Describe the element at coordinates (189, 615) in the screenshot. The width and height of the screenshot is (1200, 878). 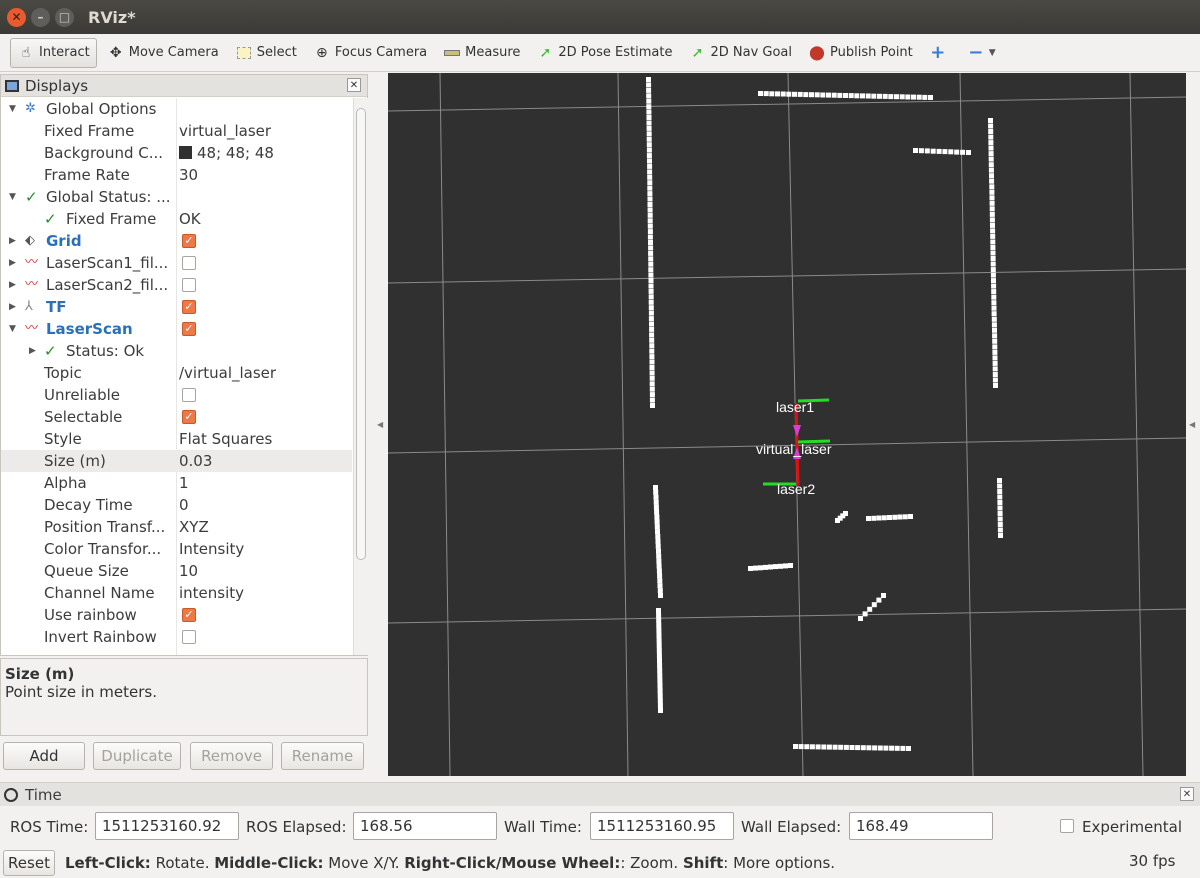
I see `use-rainbow-checkbox: ✓` at that location.